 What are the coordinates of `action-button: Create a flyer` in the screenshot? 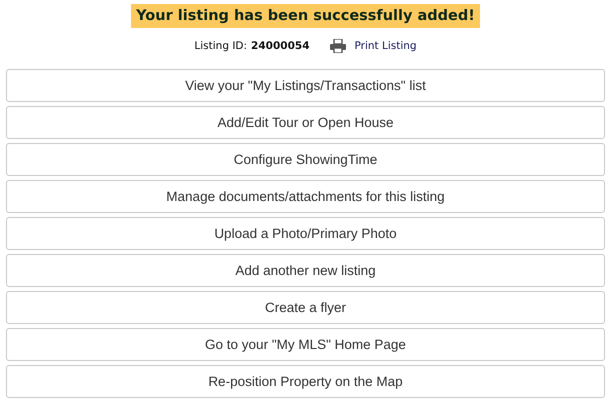 It's located at (305, 307).